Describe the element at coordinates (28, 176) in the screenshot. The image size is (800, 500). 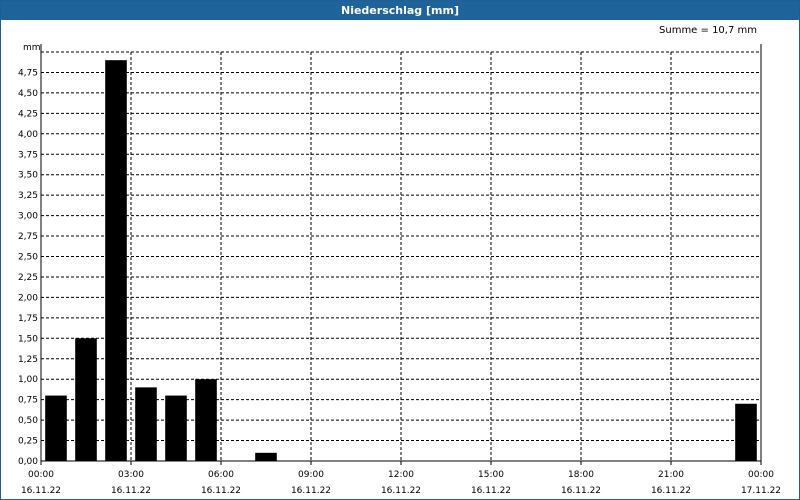
I see `y-tick-label: 3,50` at that location.